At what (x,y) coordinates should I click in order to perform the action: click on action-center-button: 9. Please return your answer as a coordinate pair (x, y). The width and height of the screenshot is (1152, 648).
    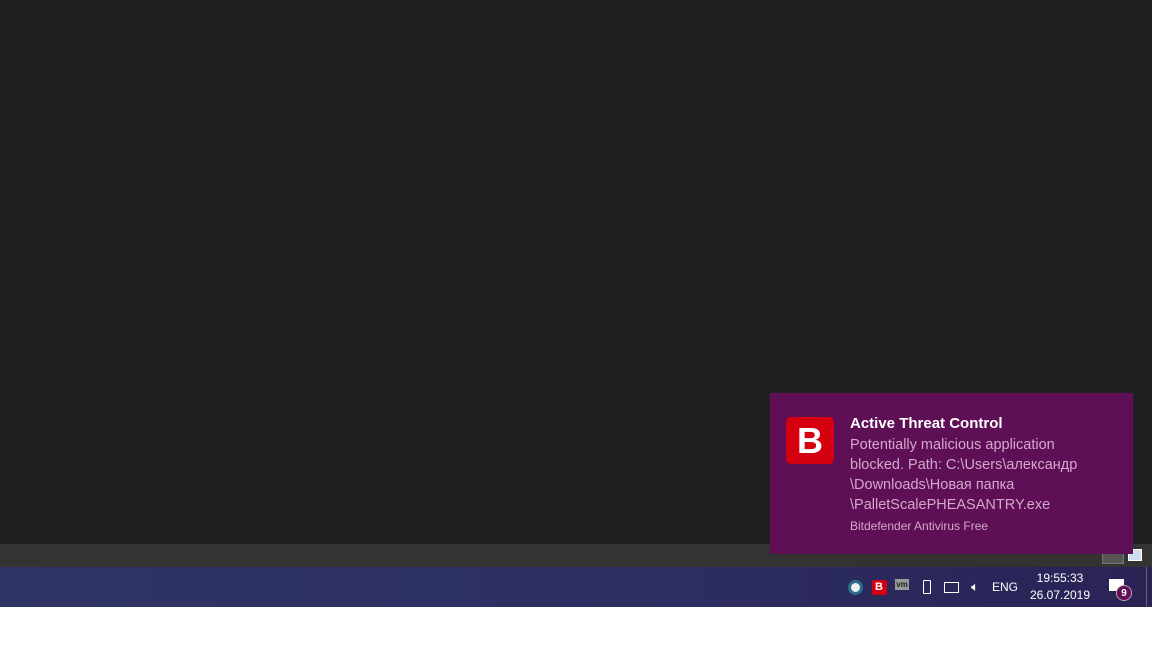
    Looking at the image, I should click on (1119, 587).